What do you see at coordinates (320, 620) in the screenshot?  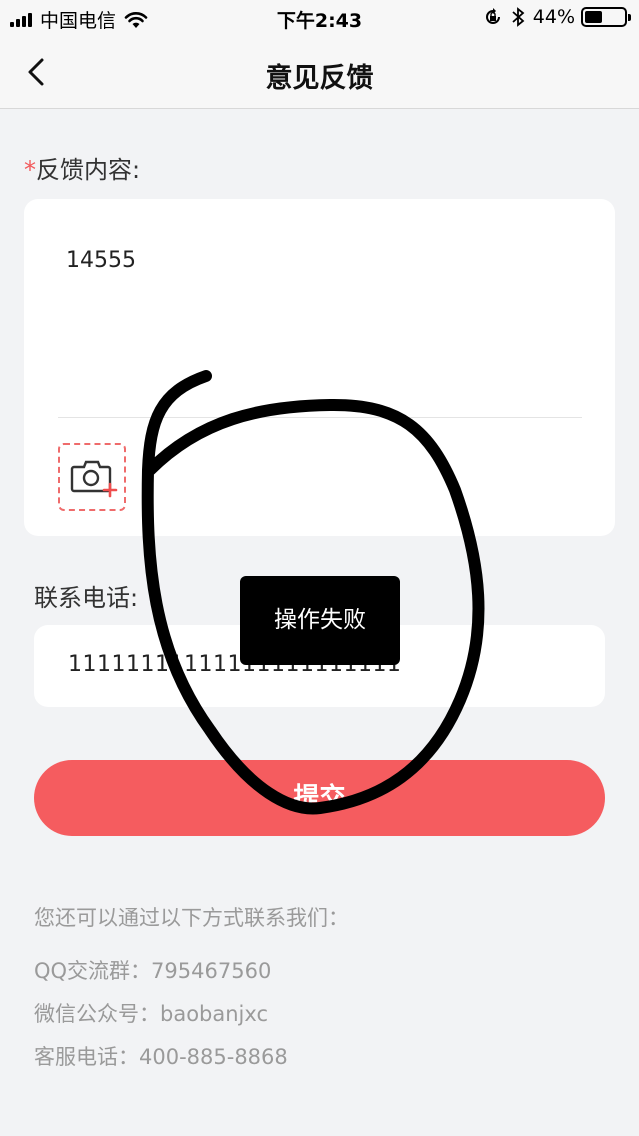 I see `toast-message: 操作失败` at bounding box center [320, 620].